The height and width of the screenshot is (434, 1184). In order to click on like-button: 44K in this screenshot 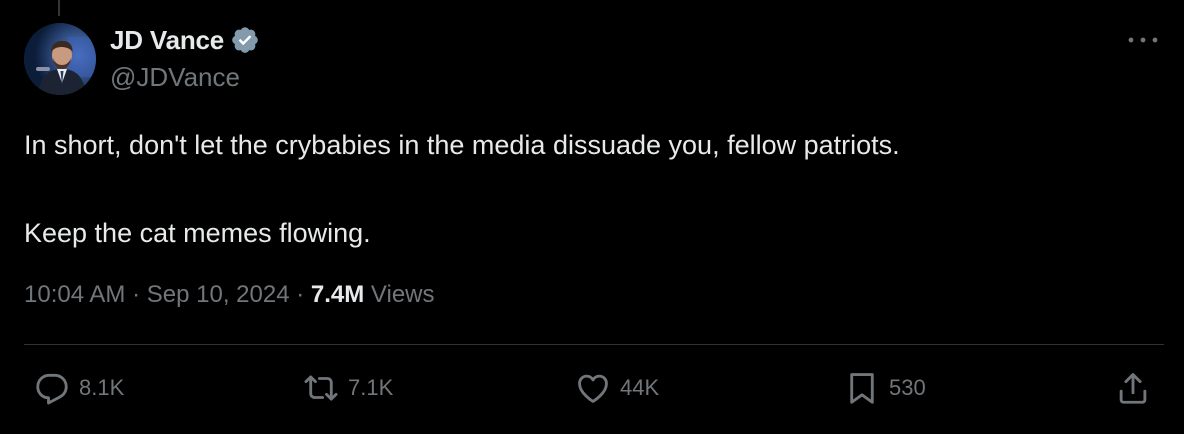, I will do `click(616, 388)`.